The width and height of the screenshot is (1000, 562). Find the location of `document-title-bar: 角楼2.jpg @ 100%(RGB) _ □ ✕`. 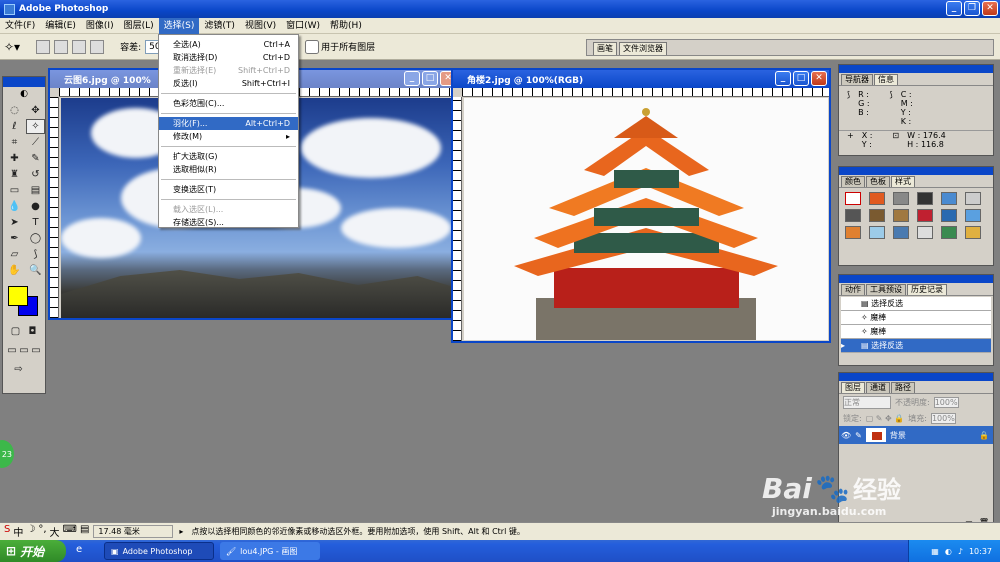

document-title-bar: 角楼2.jpg @ 100%(RGB) _ □ ✕ is located at coordinates (641, 79).